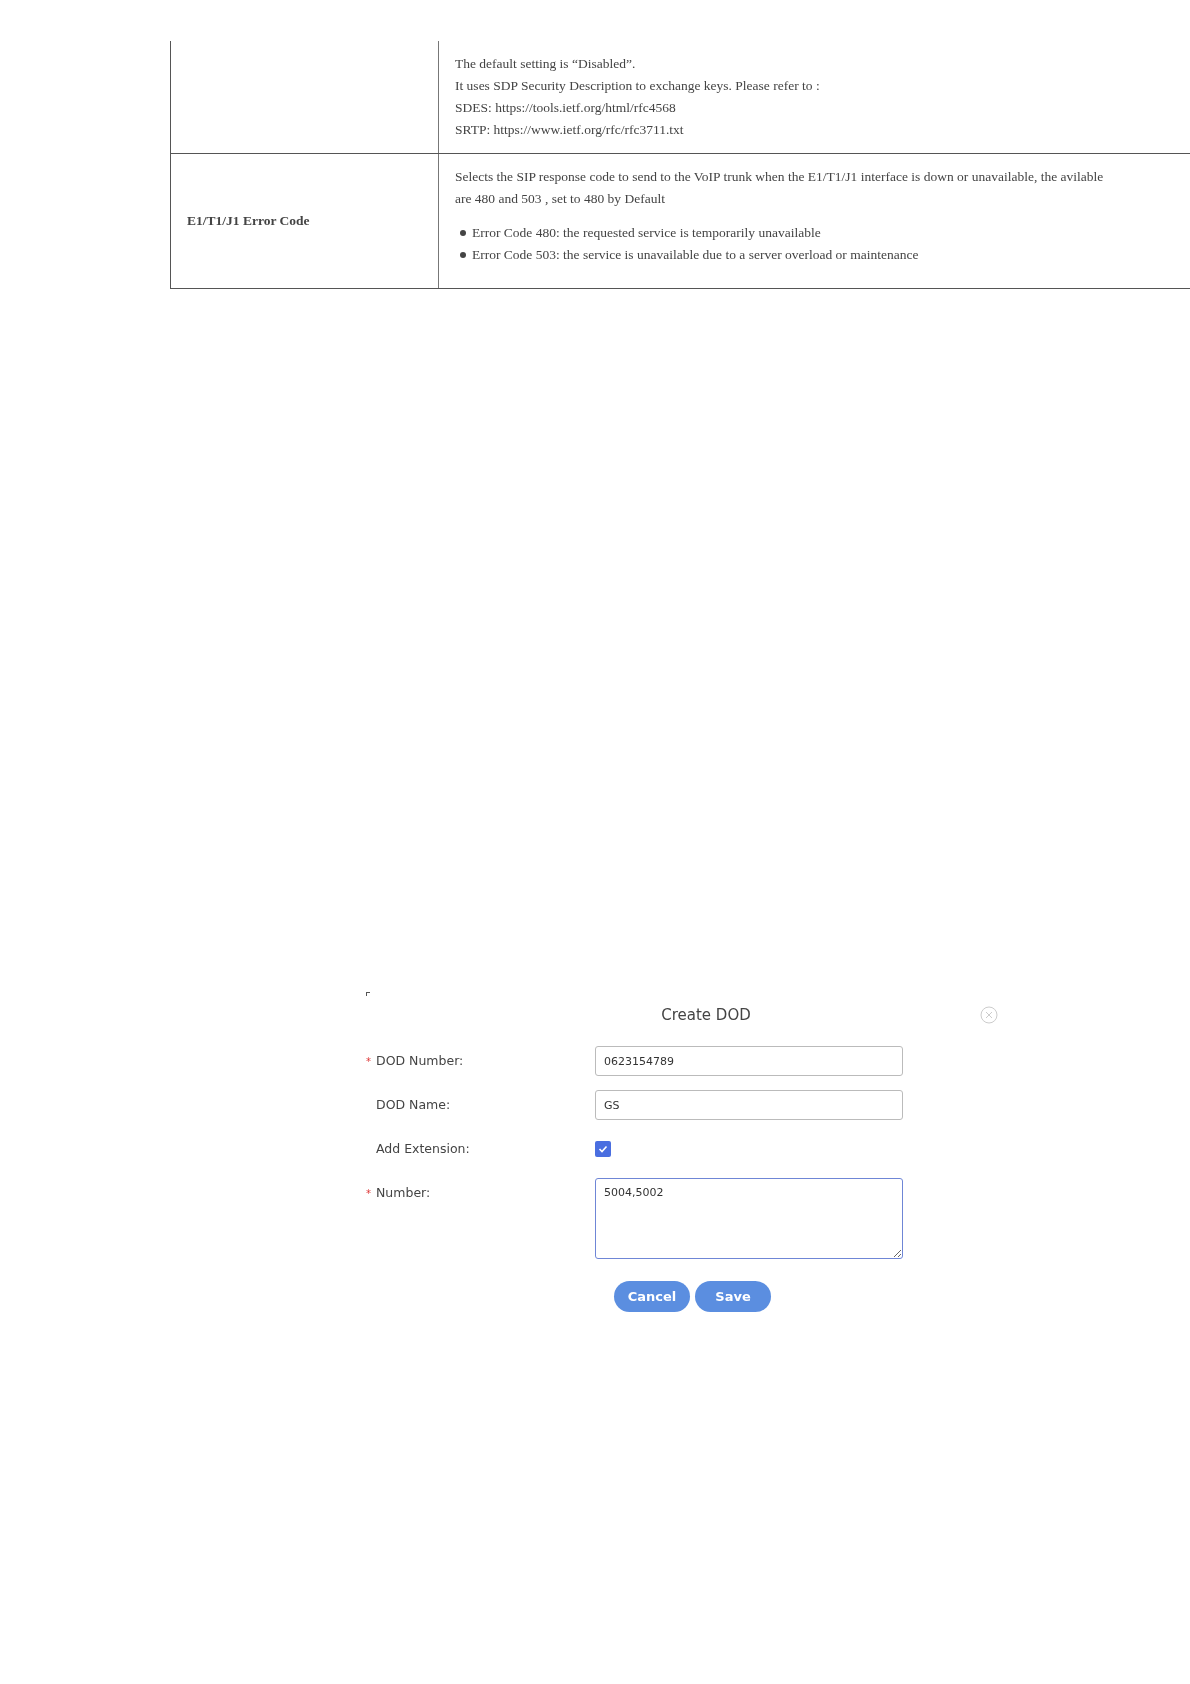  Describe the element at coordinates (695, 255) in the screenshot. I see `bullet-text: Error Code 503: the service is unavailable due to a server overload or maintenance` at that location.